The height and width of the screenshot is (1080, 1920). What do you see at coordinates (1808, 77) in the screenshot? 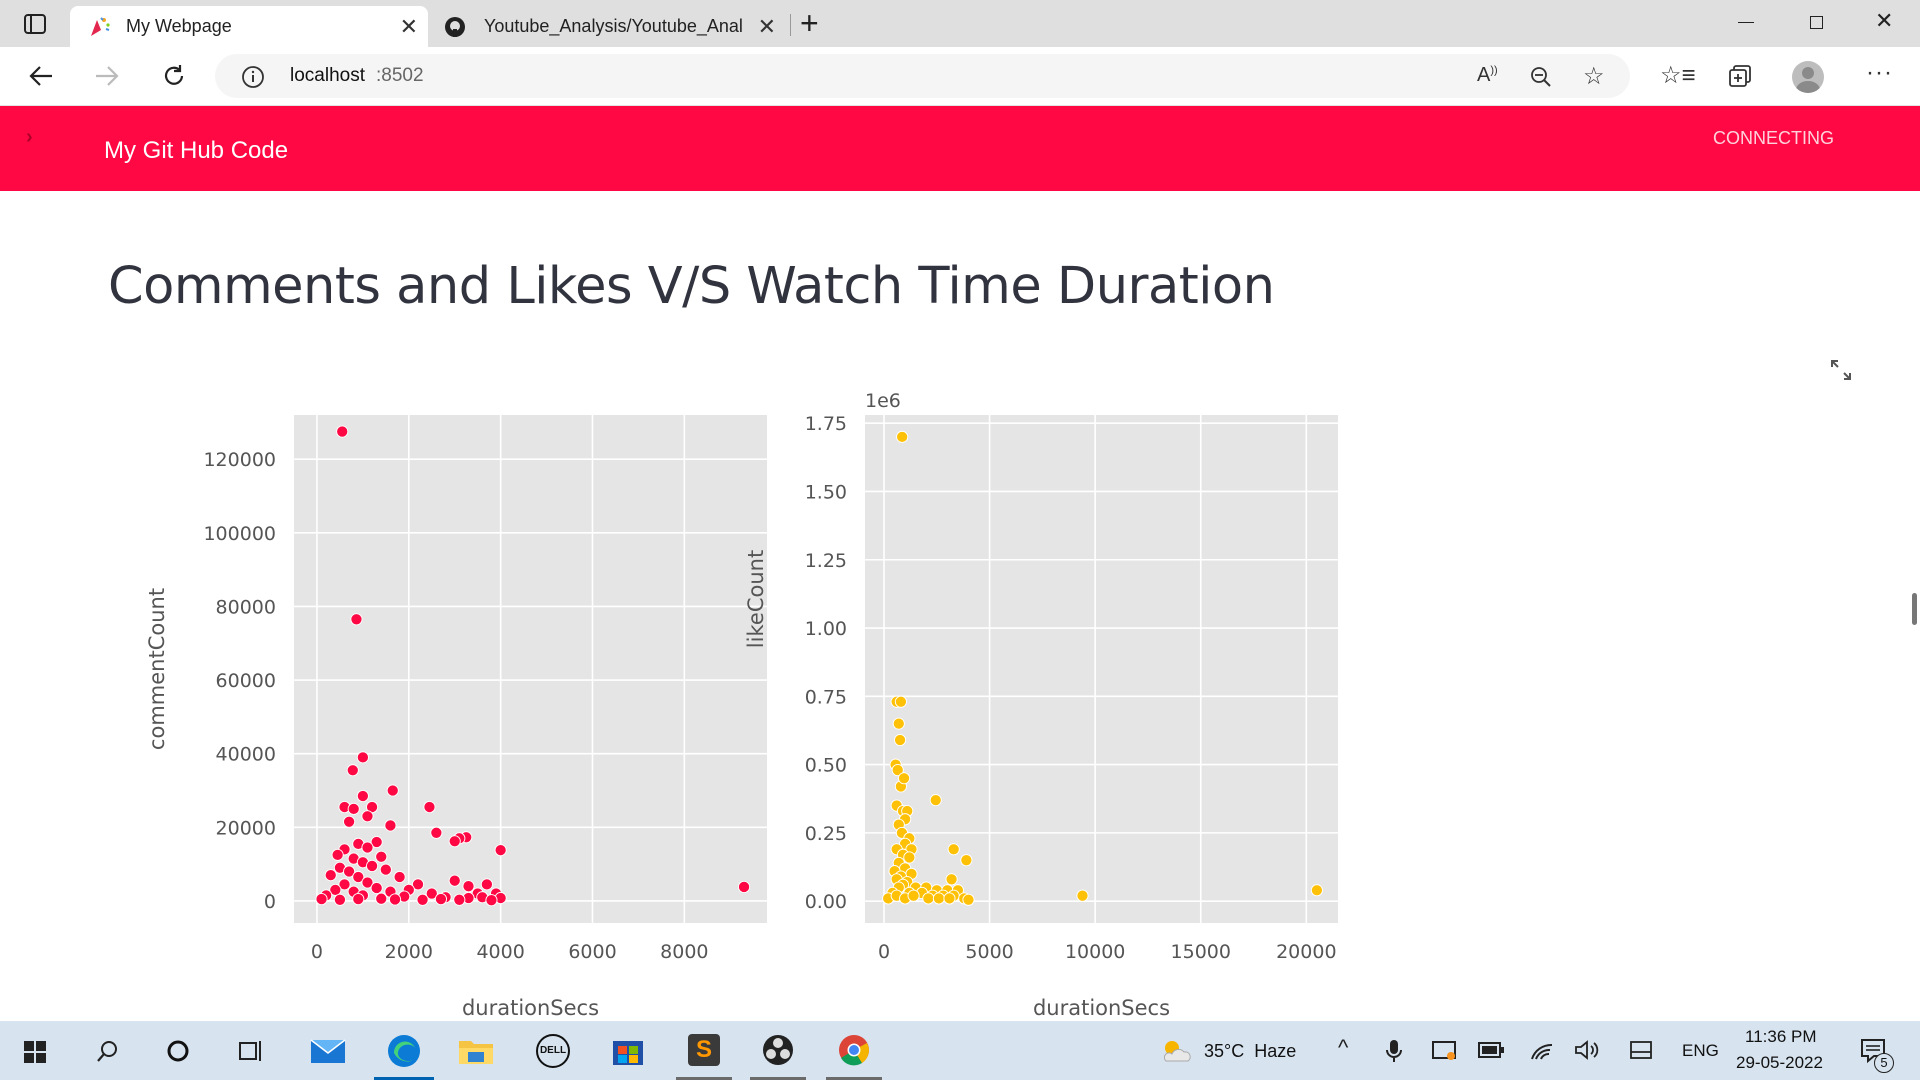
I see `profile-avatar` at bounding box center [1808, 77].